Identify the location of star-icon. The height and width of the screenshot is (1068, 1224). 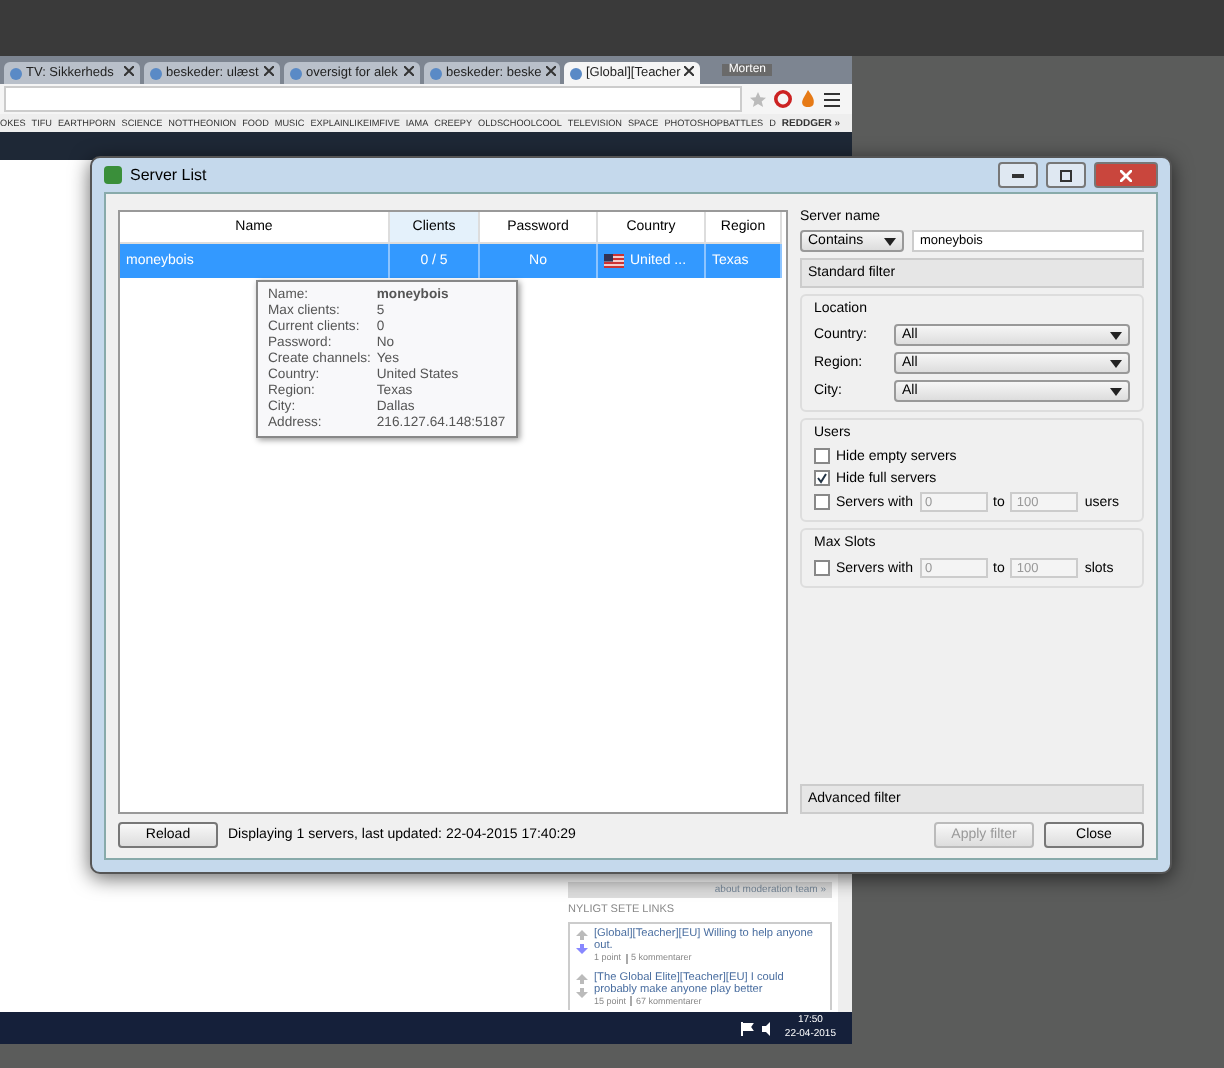
(758, 99).